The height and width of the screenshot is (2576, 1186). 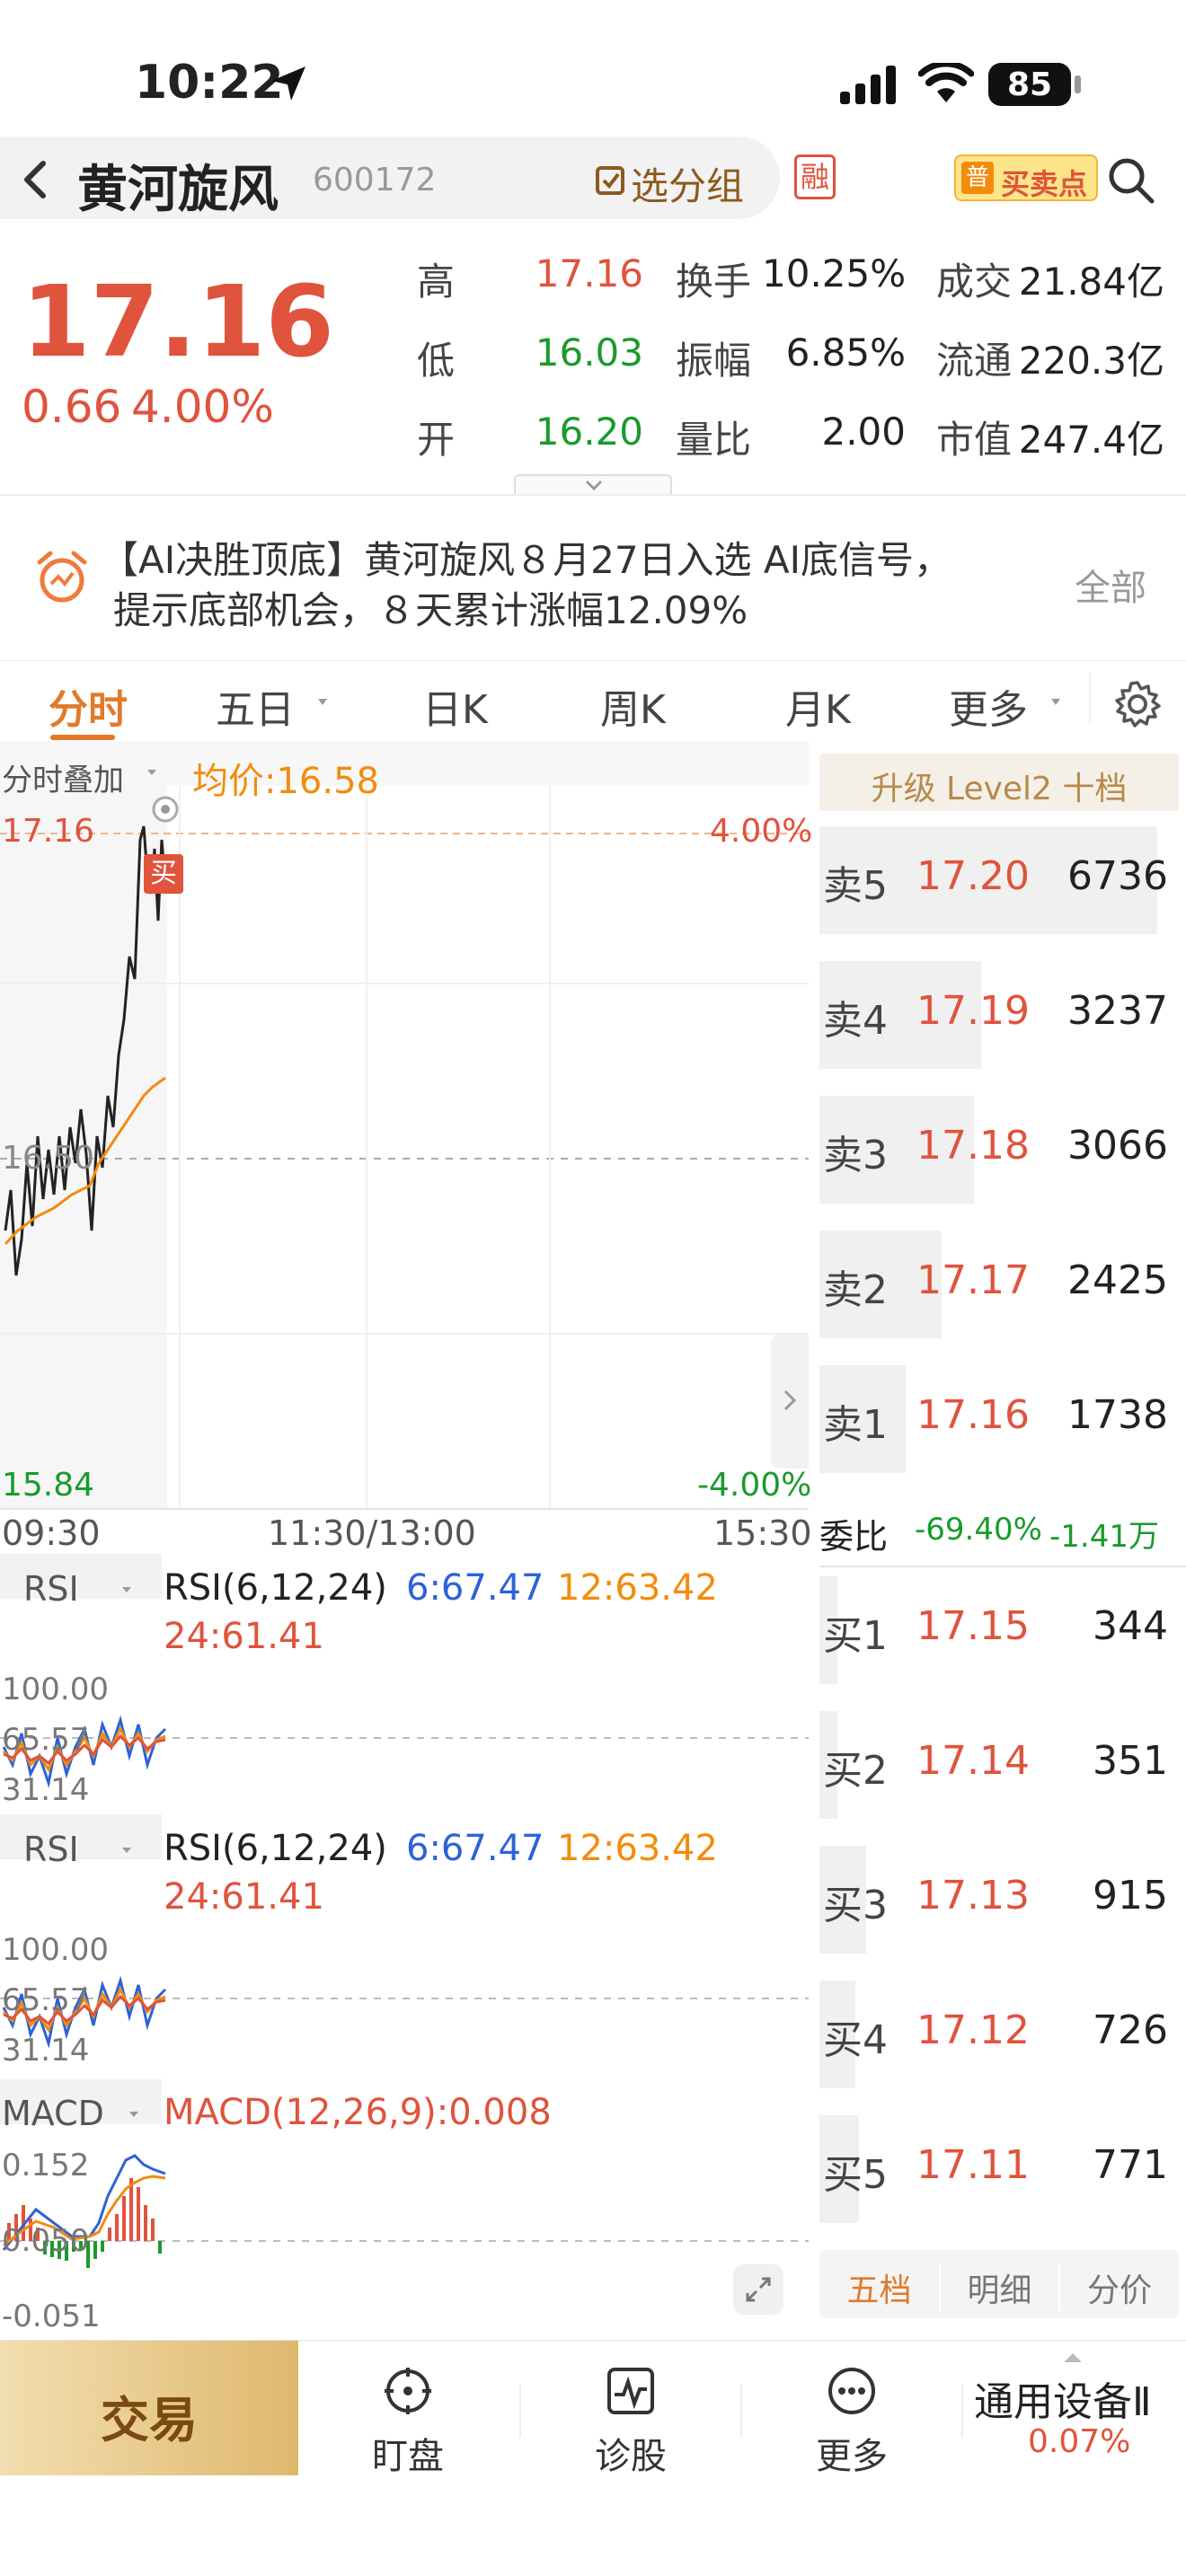 I want to click on level2-upgrade-label: 升级 Level2 十档, so click(x=999, y=789).